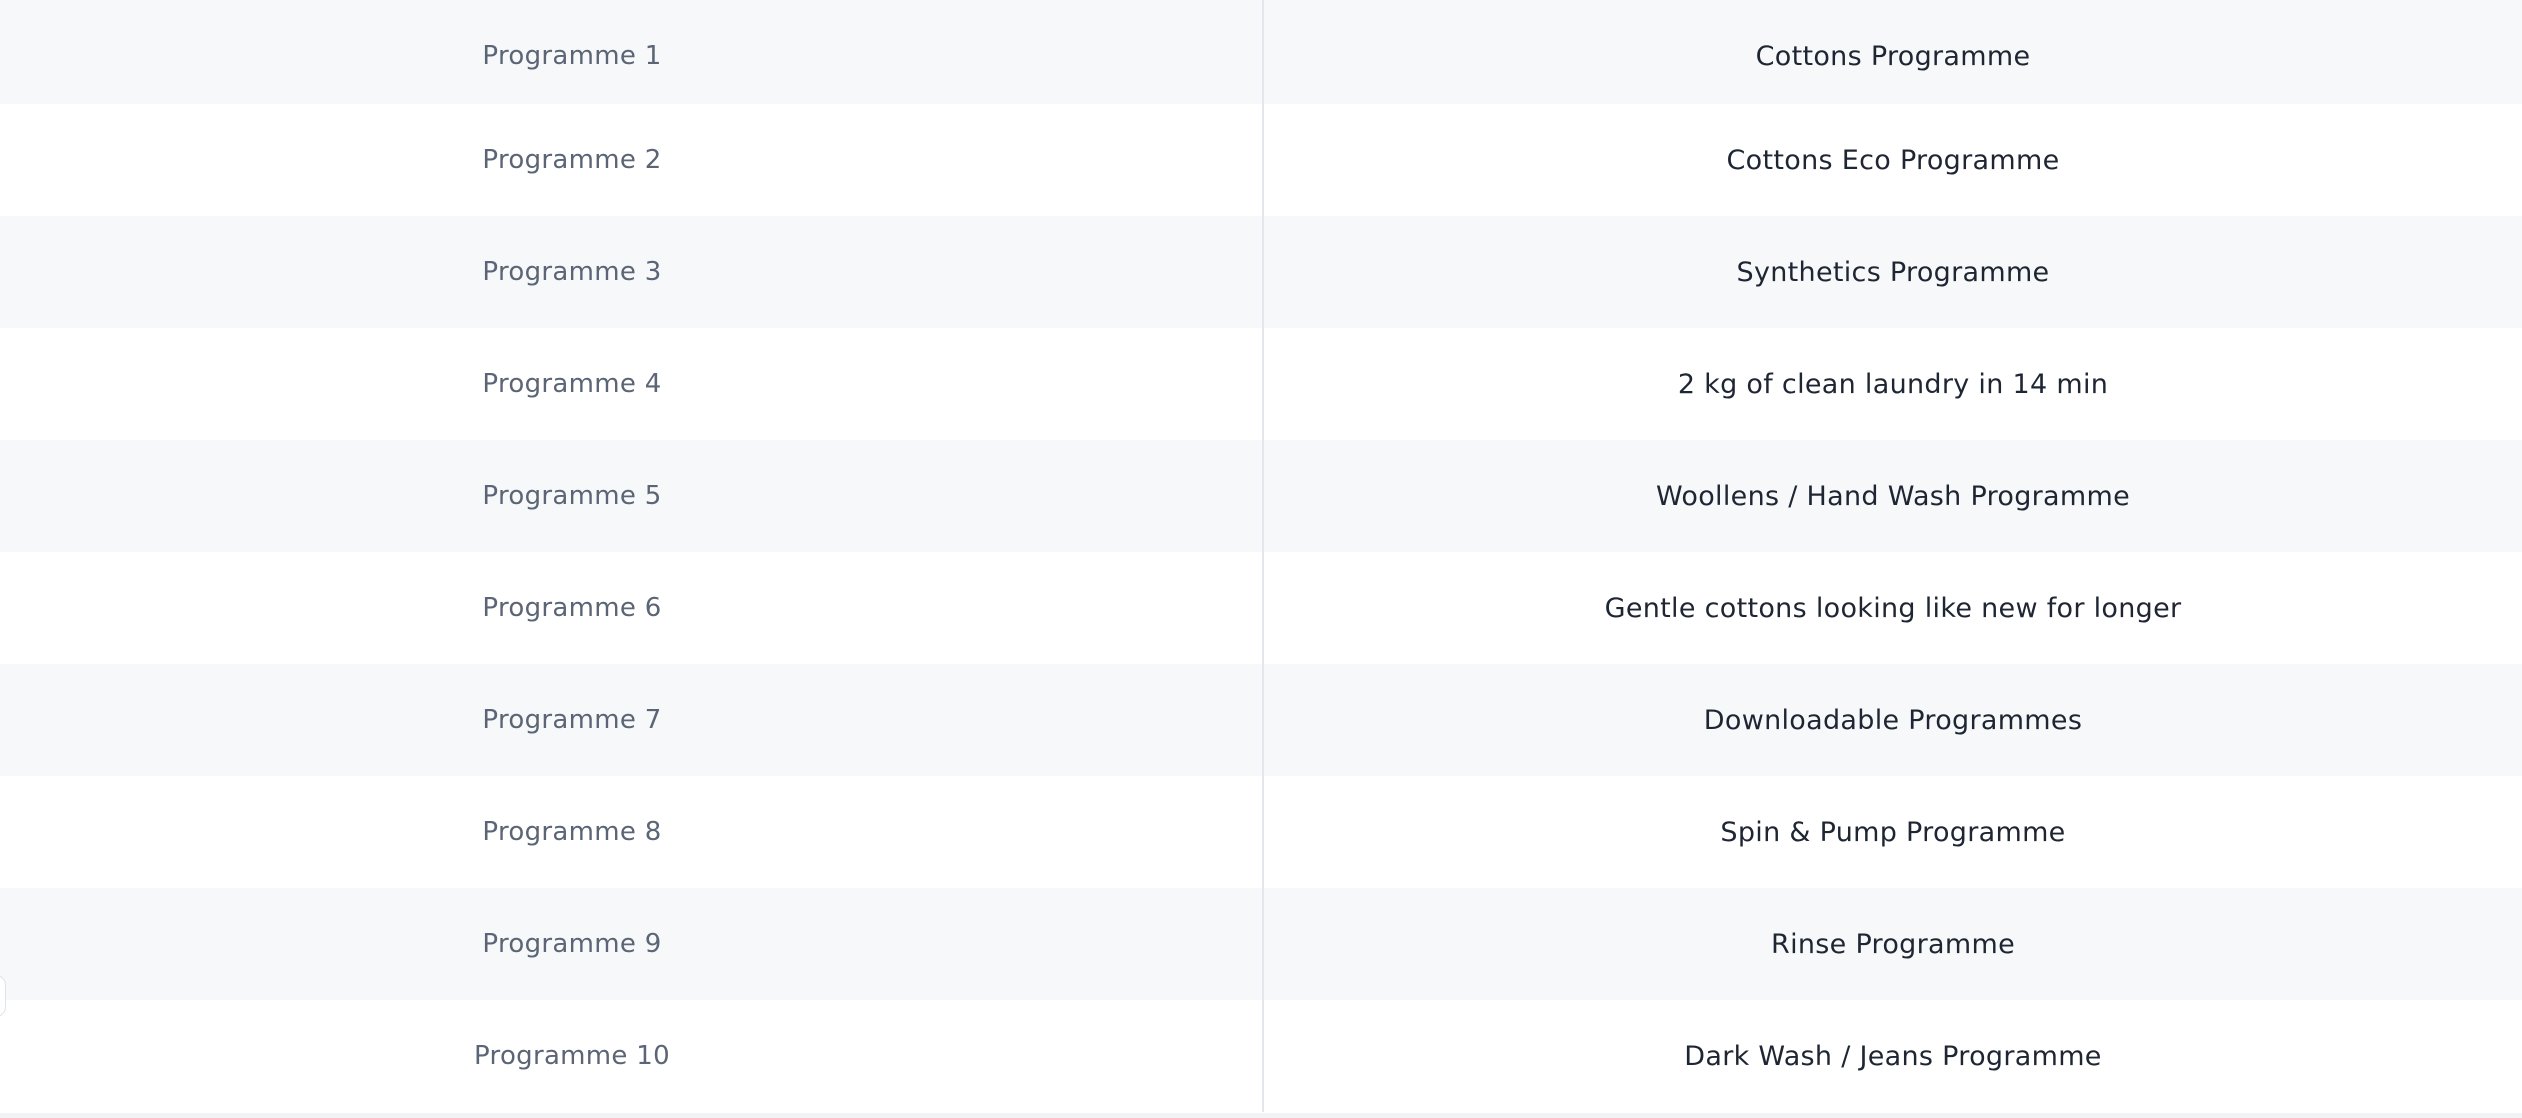 This screenshot has height=1118, width=2522. I want to click on table-row: Programme 9 Rinse Programme, so click(1261, 944).